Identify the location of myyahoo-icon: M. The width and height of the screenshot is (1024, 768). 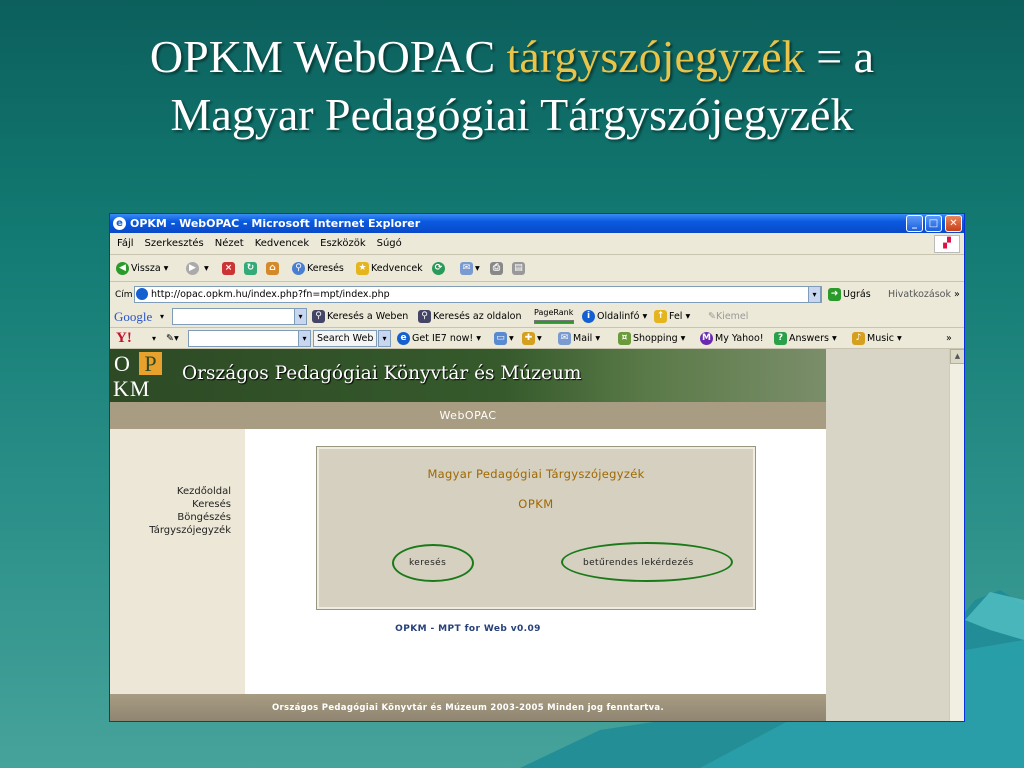
(706, 338).